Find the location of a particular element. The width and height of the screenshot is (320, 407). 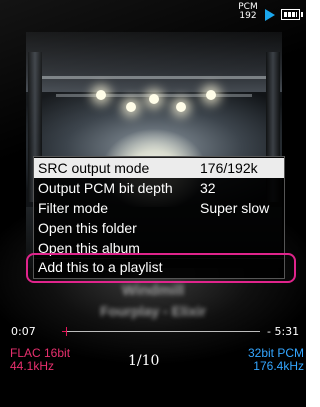

output-format-badge: PCM 192 is located at coordinates (248, 12).